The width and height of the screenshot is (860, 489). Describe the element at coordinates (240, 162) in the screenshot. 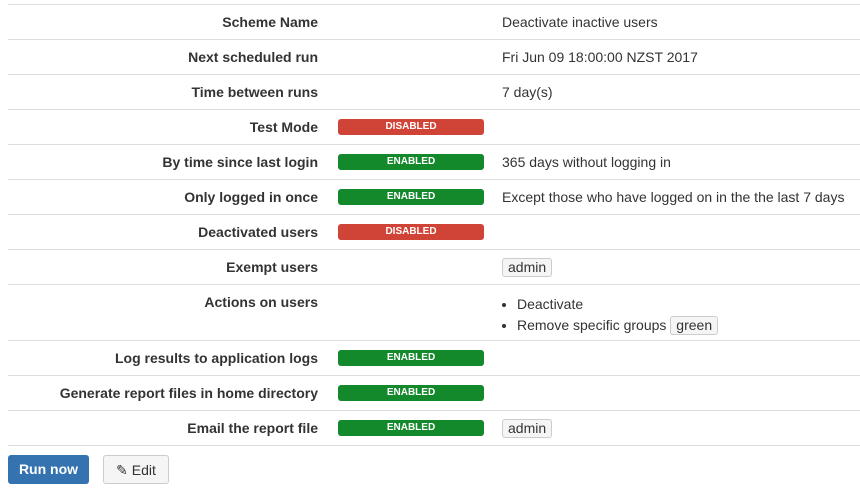

I see `label: By time since last login` at that location.